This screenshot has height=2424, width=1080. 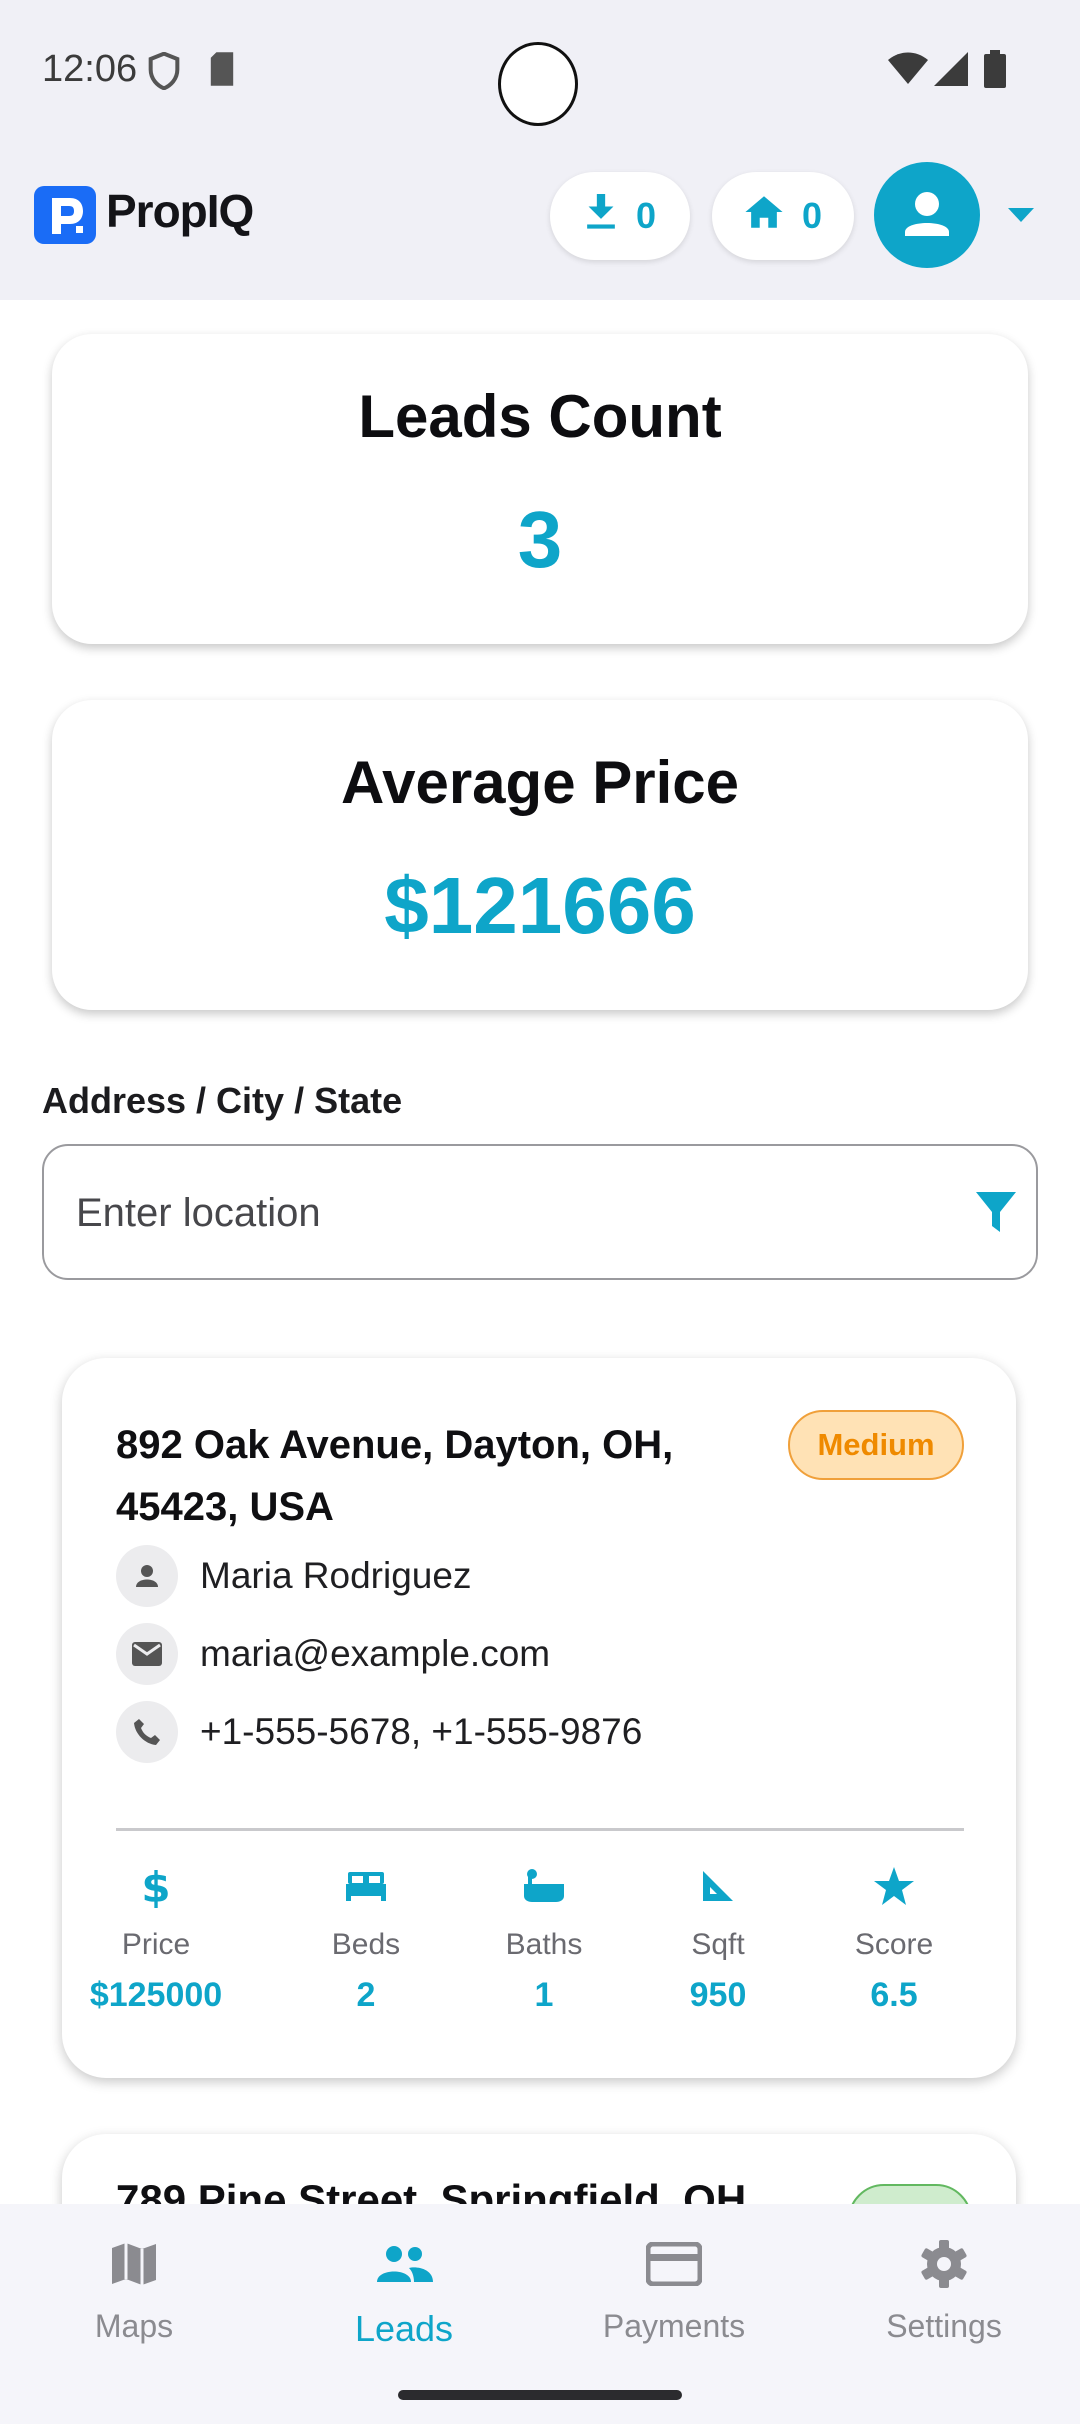 I want to click on dollar-icon: $, so click(x=156, y=1886).